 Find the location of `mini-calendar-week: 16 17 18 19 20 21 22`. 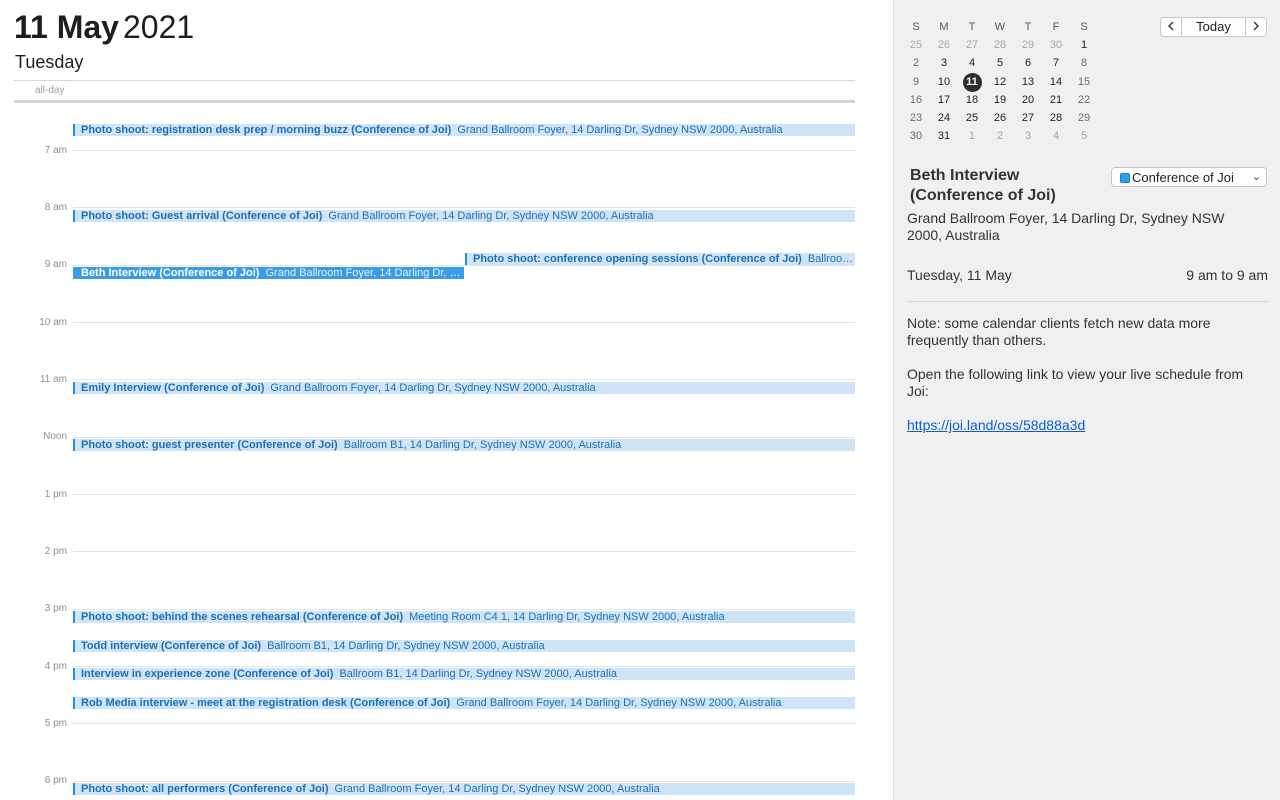

mini-calendar-week: 16 17 18 19 20 21 22 is located at coordinates (1000, 100).